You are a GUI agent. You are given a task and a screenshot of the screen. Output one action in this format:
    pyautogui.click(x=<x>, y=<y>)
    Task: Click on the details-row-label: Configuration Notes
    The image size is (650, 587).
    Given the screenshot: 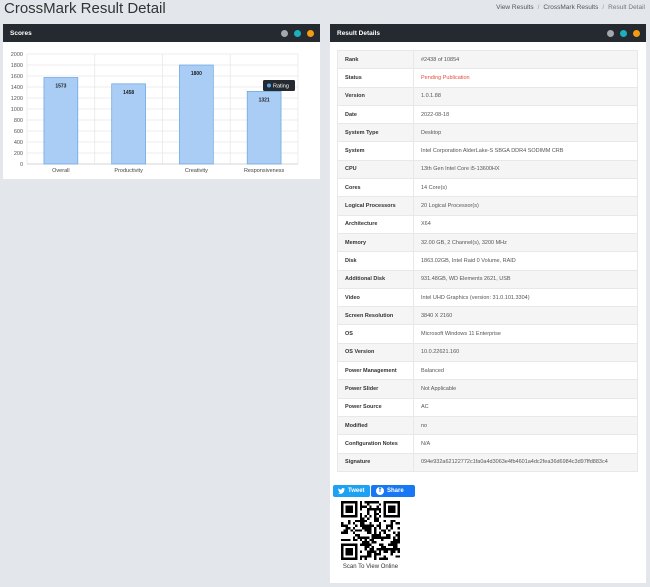 What is the action you would take?
    pyautogui.click(x=375, y=444)
    